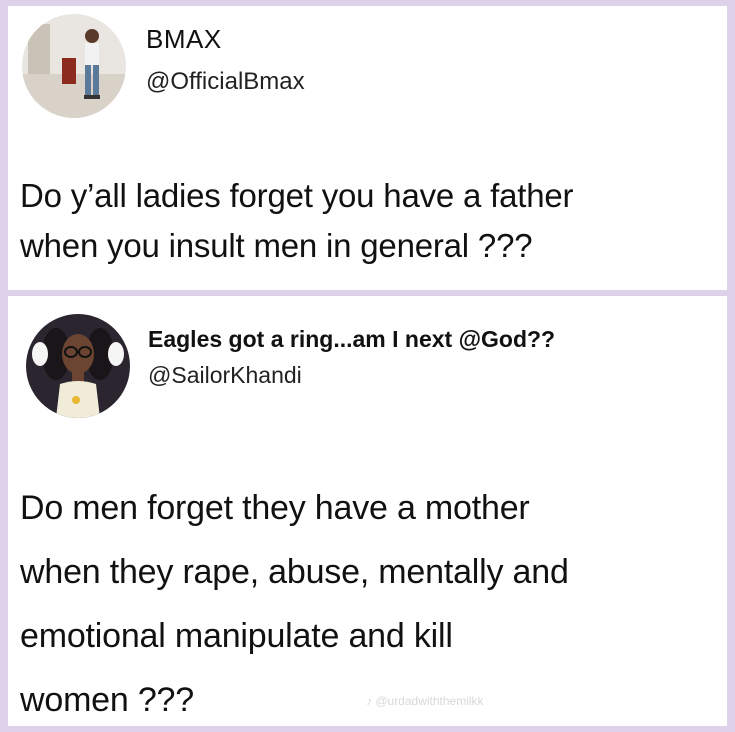  Describe the element at coordinates (225, 82) in the screenshot. I see `user-handle: @OfficialBmax` at that location.